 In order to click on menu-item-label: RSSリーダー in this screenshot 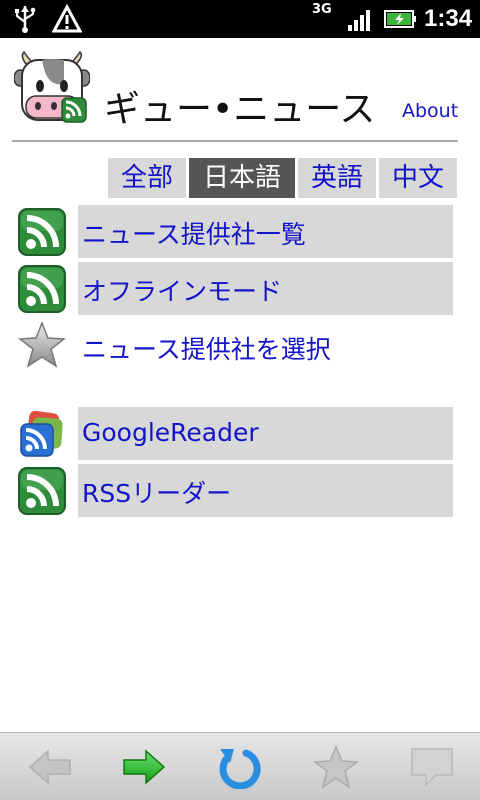, I will do `click(157, 493)`.